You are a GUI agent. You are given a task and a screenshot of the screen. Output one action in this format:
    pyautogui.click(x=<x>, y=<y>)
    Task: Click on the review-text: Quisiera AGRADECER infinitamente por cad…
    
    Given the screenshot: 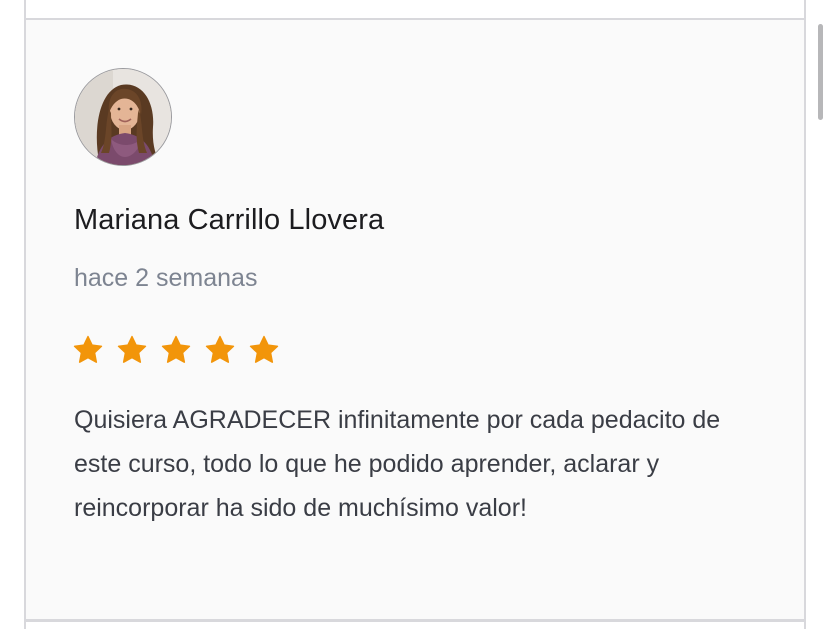 What is the action you would take?
    pyautogui.click(x=397, y=464)
    